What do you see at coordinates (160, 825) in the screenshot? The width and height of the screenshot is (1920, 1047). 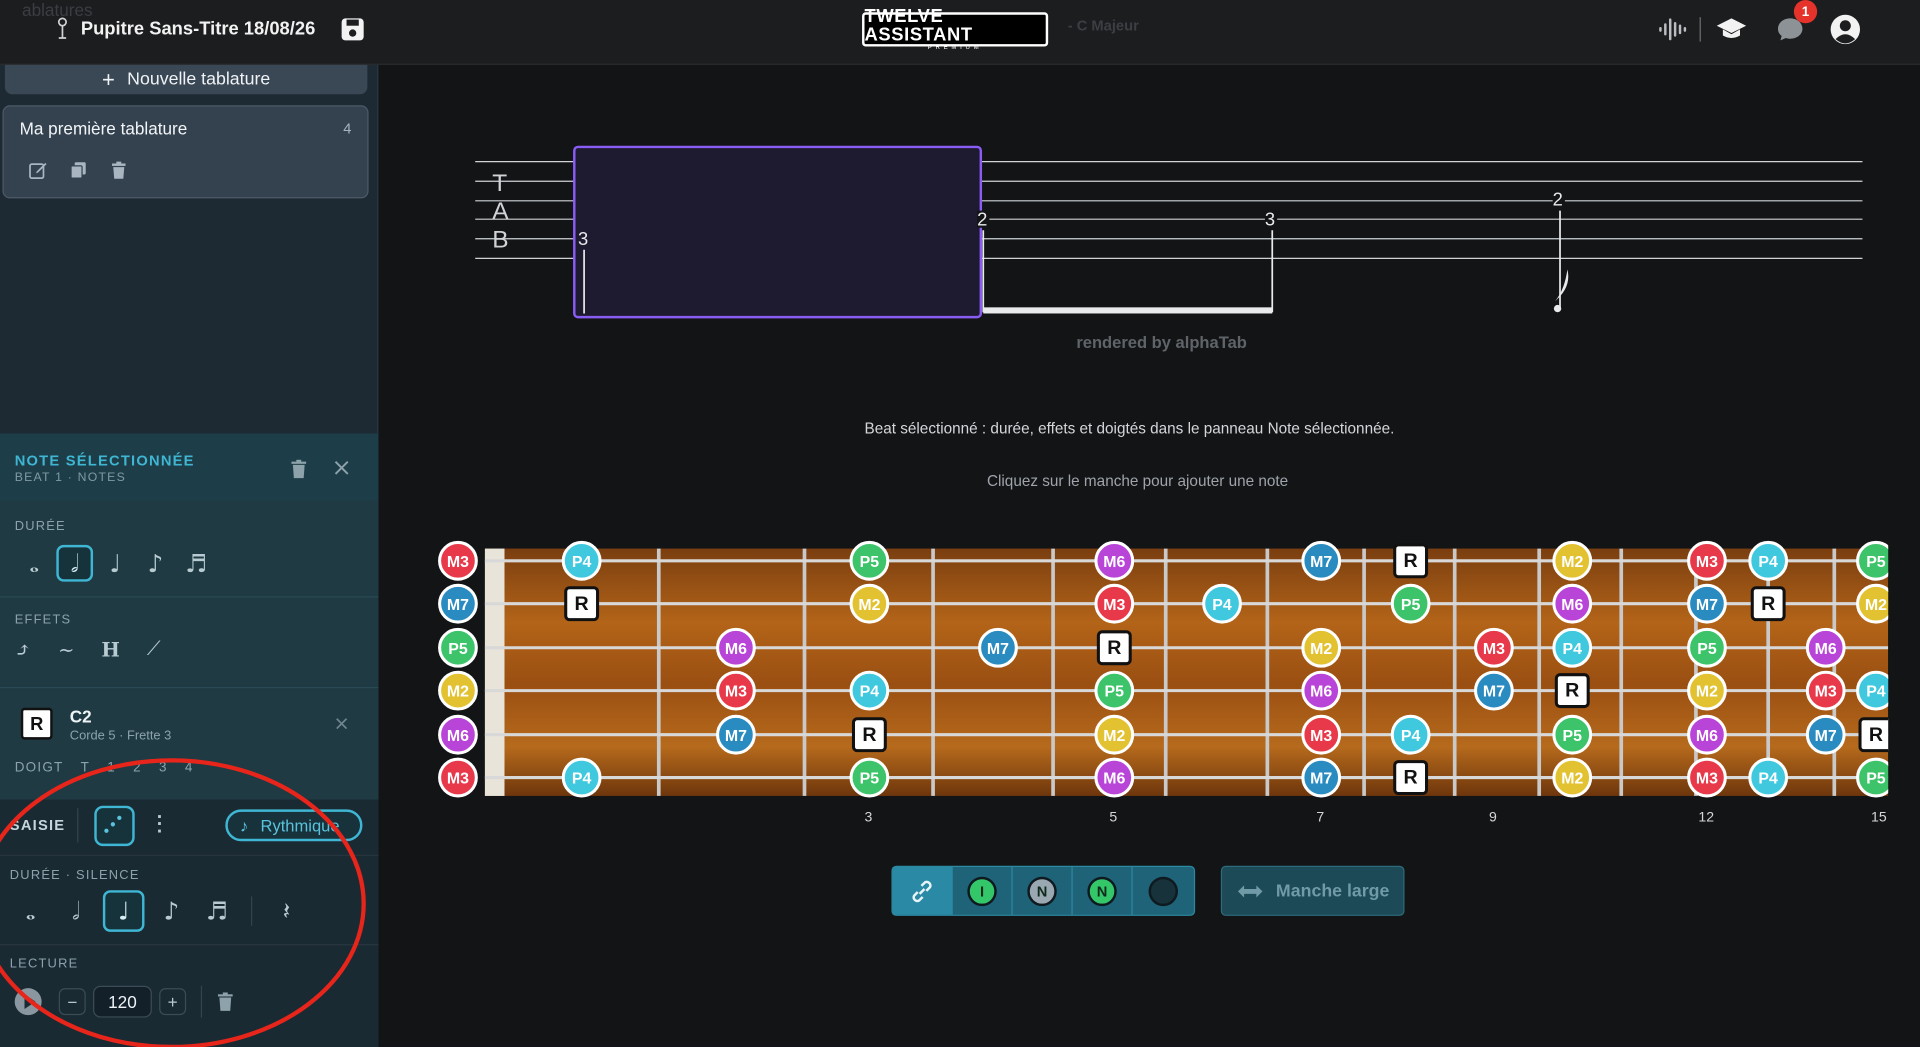 I see `more-options-icon: · · ·` at bounding box center [160, 825].